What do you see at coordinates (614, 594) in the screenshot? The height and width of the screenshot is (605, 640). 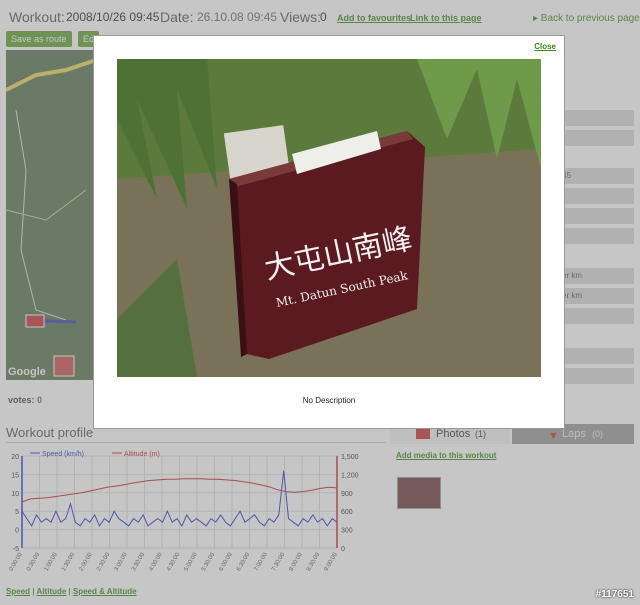 I see `image-id-watermark: #117651` at bounding box center [614, 594].